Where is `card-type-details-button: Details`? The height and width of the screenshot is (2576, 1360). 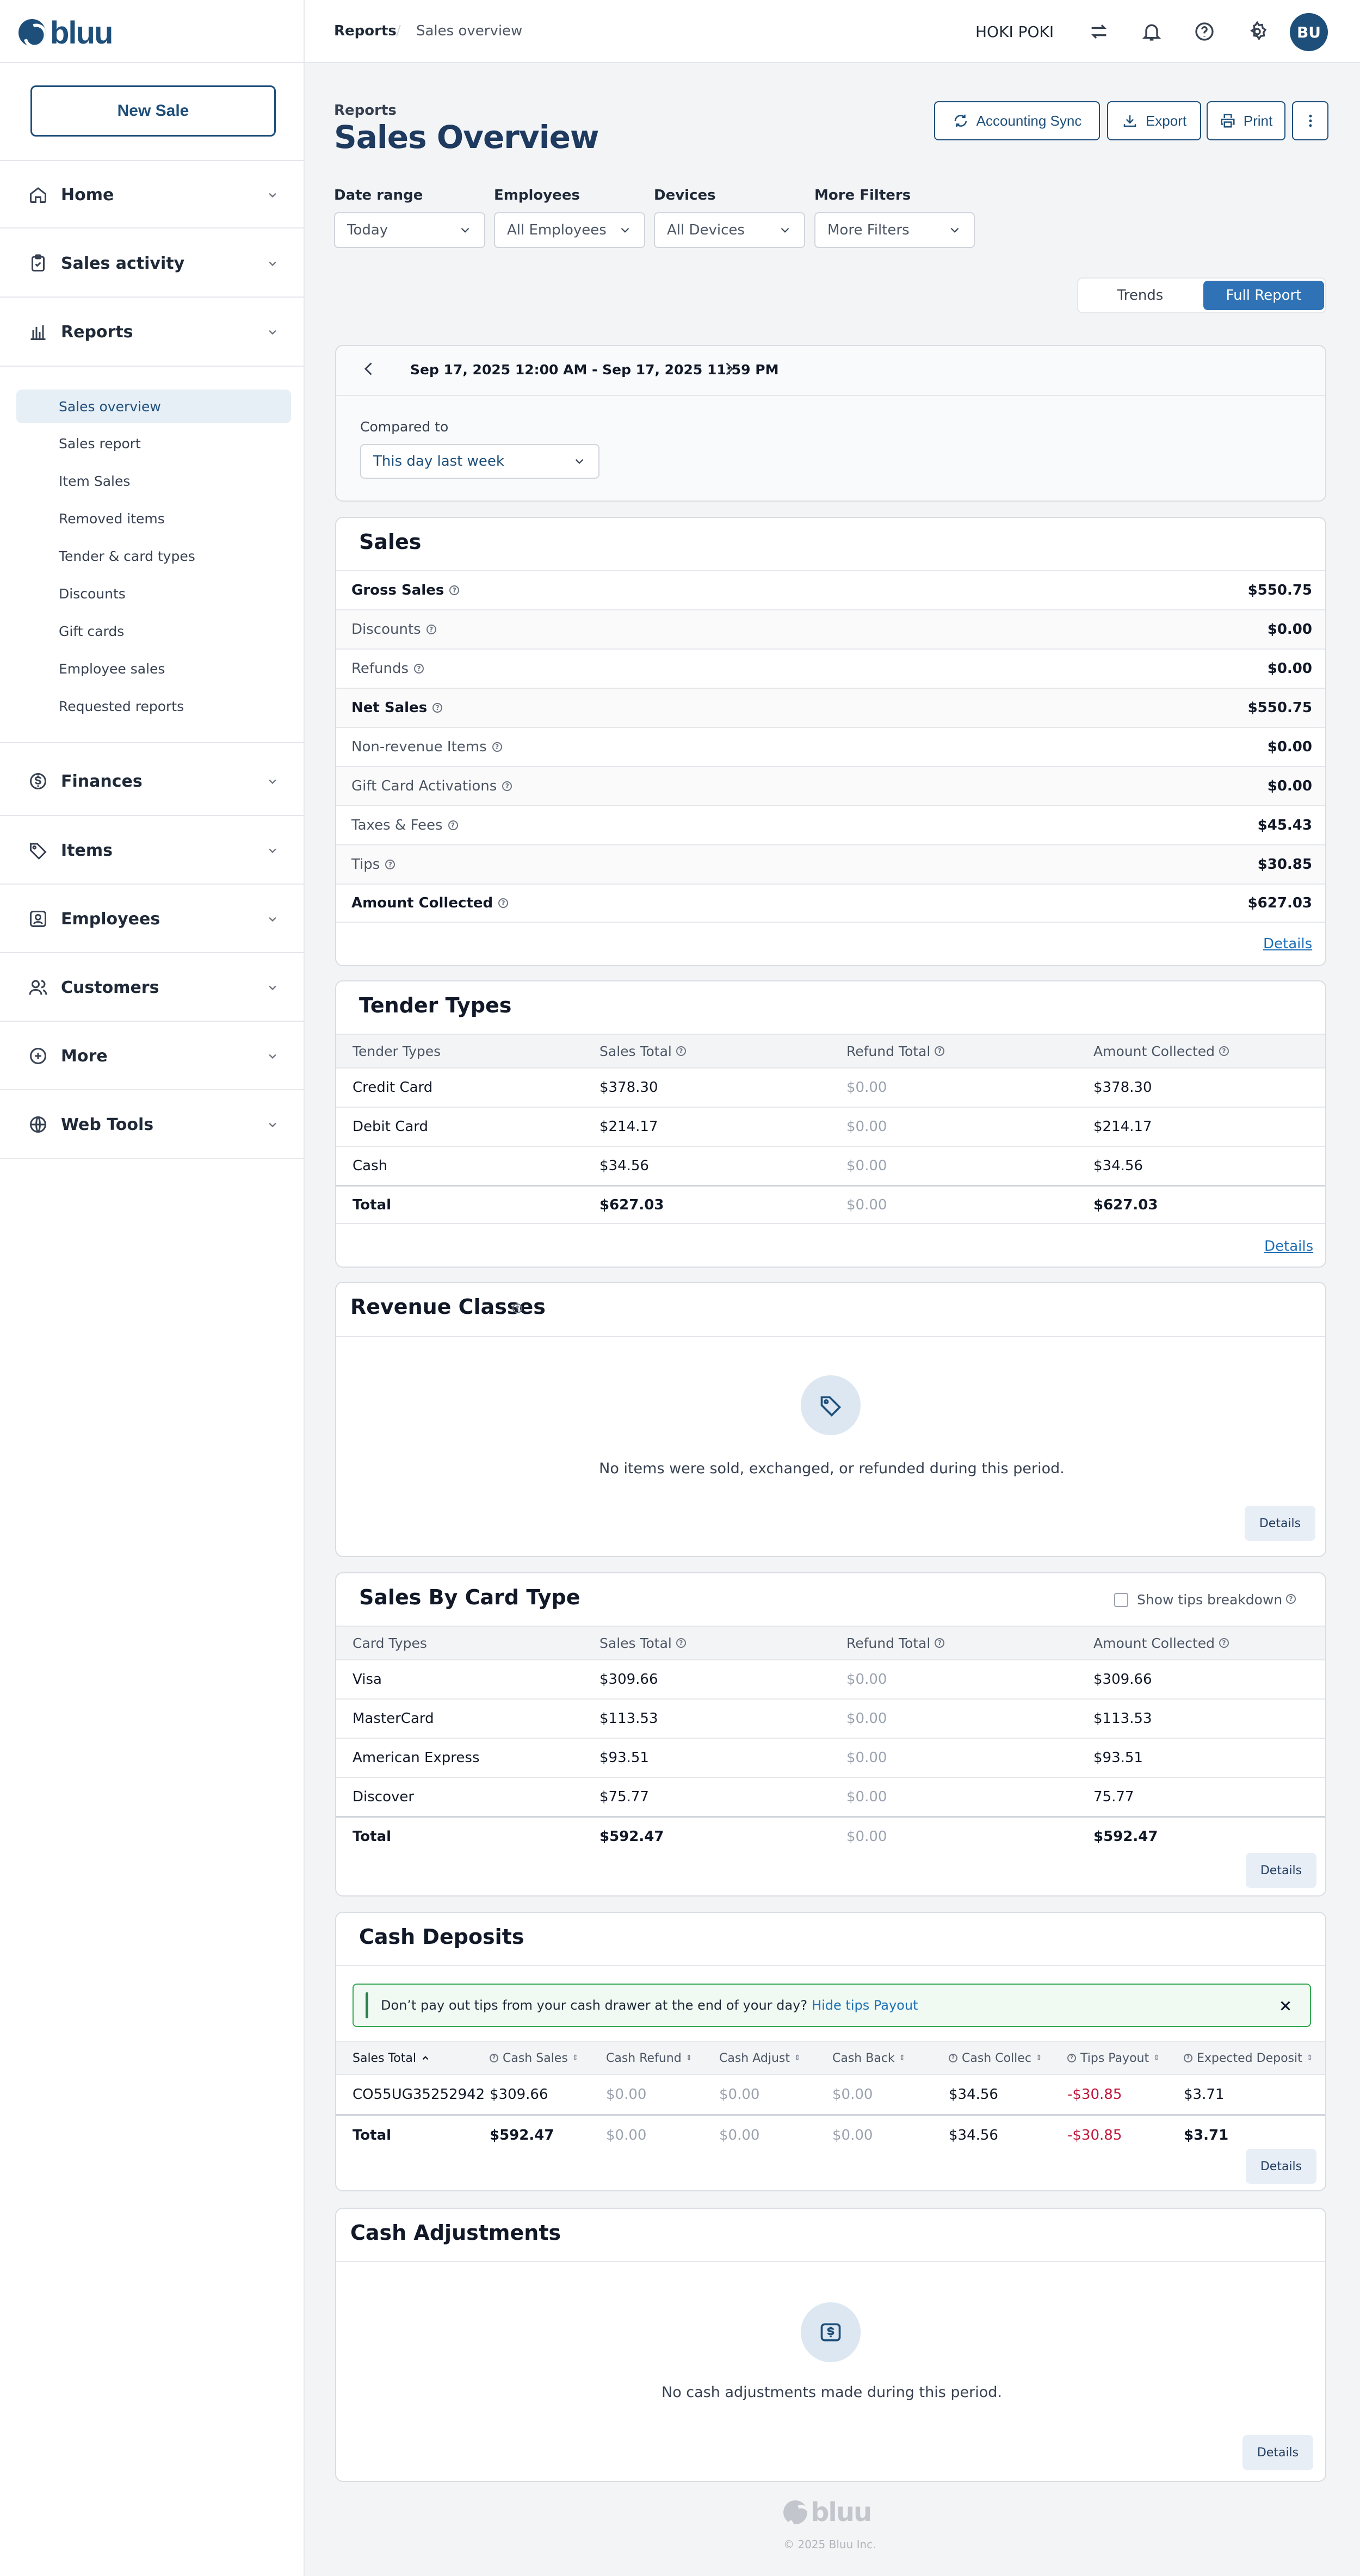 card-type-details-button: Details is located at coordinates (1281, 1871).